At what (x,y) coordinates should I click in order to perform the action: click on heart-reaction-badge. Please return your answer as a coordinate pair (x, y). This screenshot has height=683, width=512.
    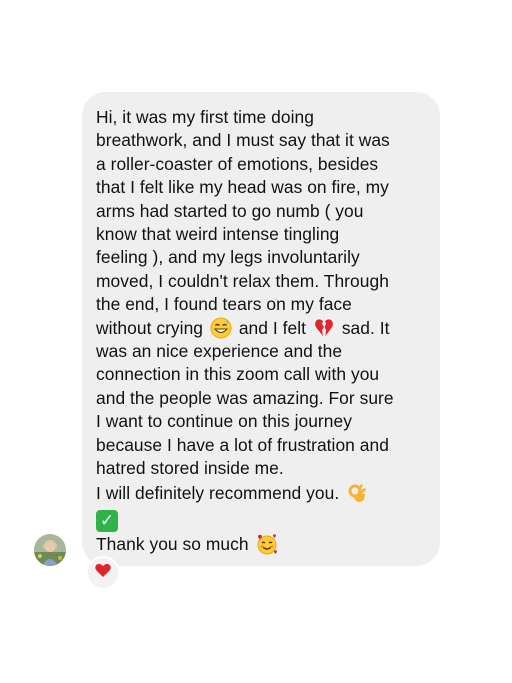
    Looking at the image, I should click on (103, 573).